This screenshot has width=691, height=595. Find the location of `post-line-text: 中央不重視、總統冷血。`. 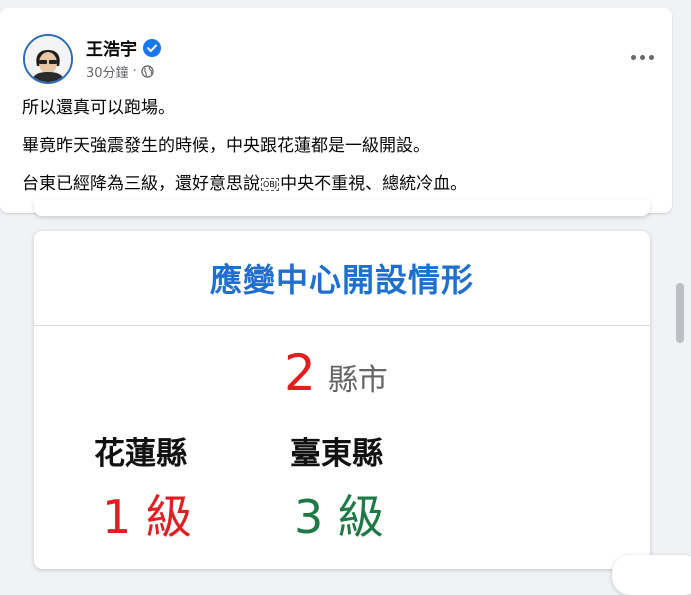

post-line-text: 中央不重視、總統冷血。 is located at coordinates (374, 184).